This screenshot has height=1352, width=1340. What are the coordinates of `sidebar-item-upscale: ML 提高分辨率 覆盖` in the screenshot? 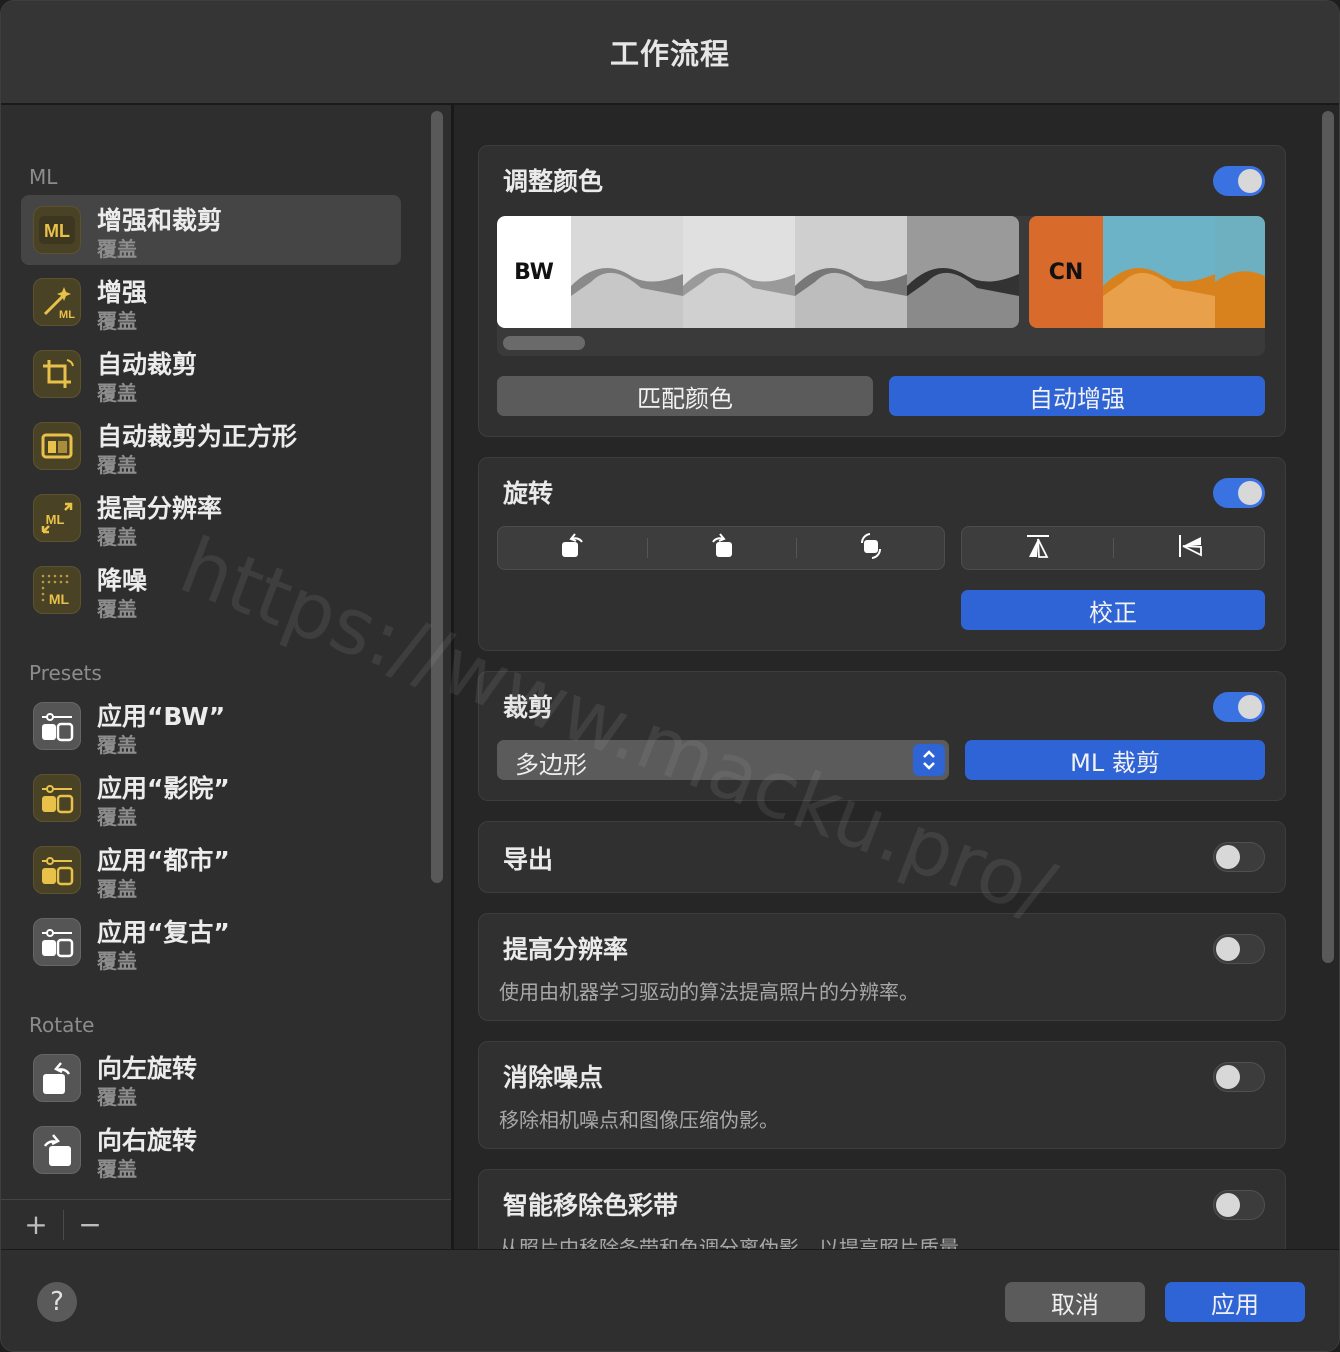 It's located at (211, 518).